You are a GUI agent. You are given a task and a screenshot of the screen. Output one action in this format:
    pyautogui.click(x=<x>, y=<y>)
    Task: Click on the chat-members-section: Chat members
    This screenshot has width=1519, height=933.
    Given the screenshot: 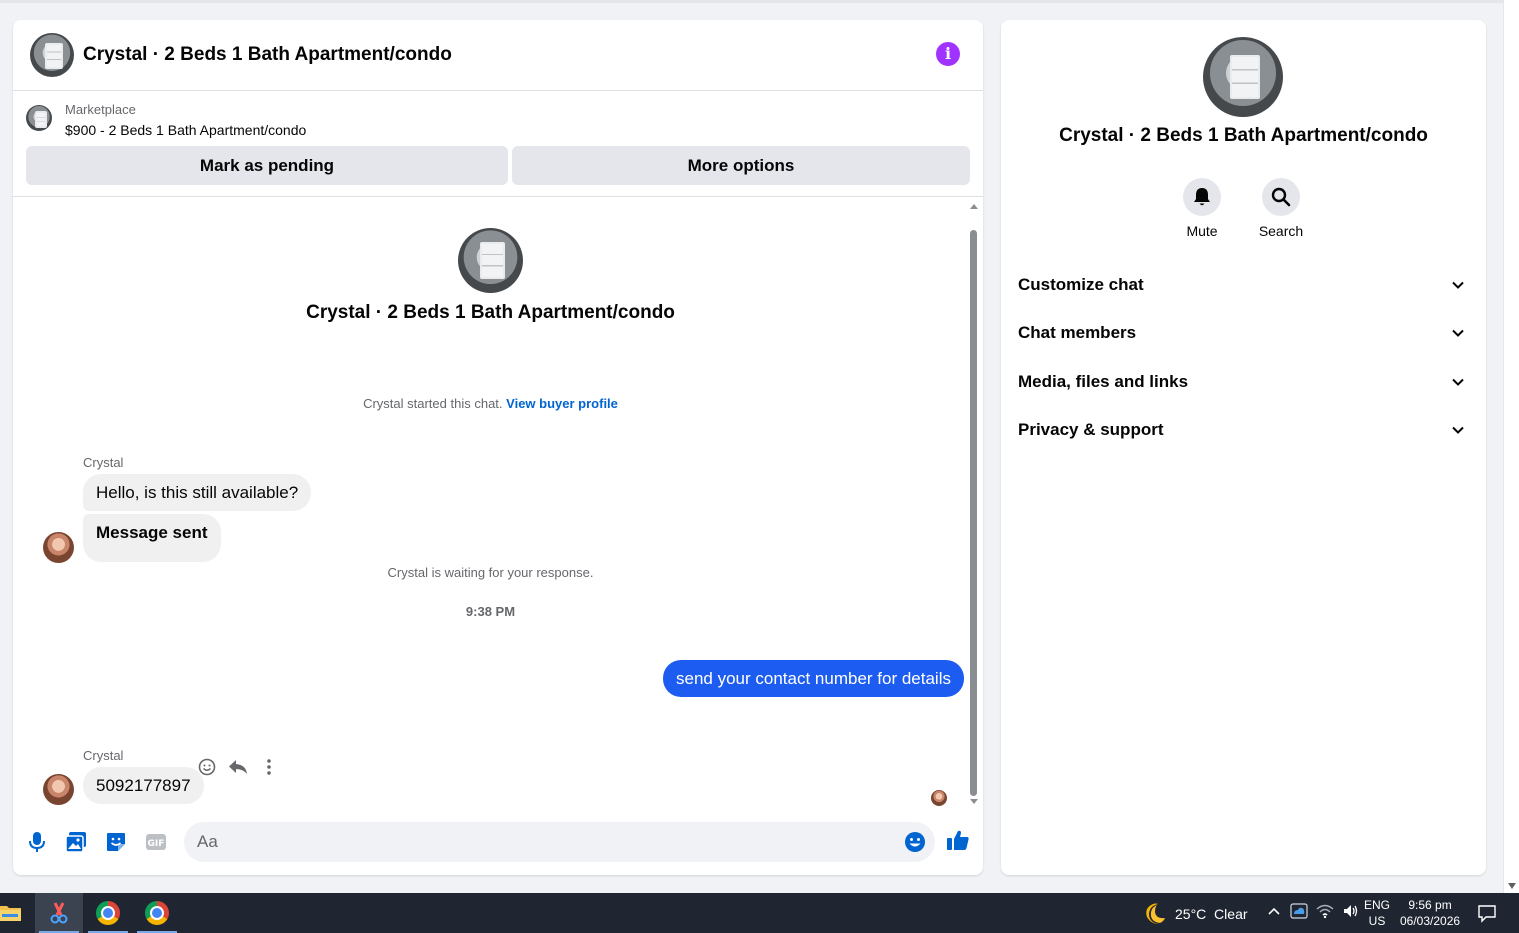 What is the action you would take?
    pyautogui.click(x=1243, y=333)
    